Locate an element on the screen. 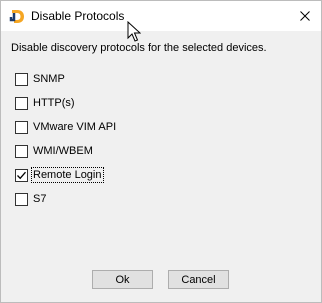 Image resolution: width=322 pixels, height=303 pixels. option-snmp: SNMP is located at coordinates (66, 79).